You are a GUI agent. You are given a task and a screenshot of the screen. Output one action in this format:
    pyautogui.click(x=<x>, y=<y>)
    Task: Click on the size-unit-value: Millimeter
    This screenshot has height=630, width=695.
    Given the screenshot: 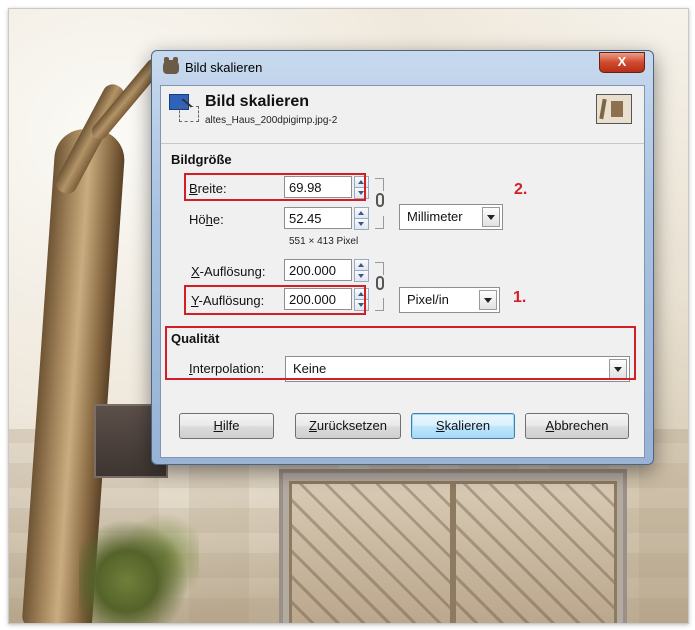 What is the action you would take?
    pyautogui.click(x=435, y=216)
    